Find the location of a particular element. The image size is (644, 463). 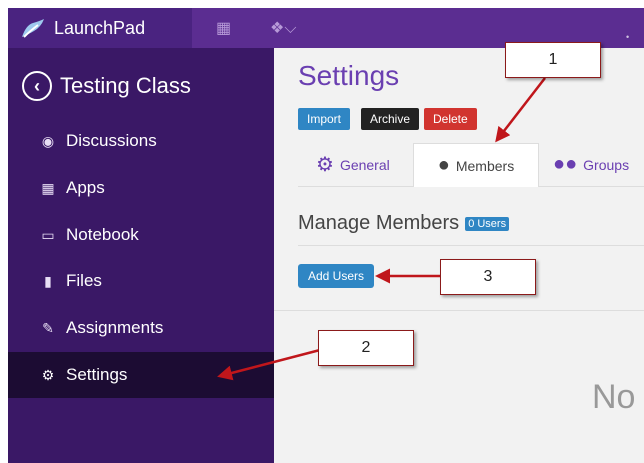

notebook-icon: ▭ is located at coordinates (48, 234).